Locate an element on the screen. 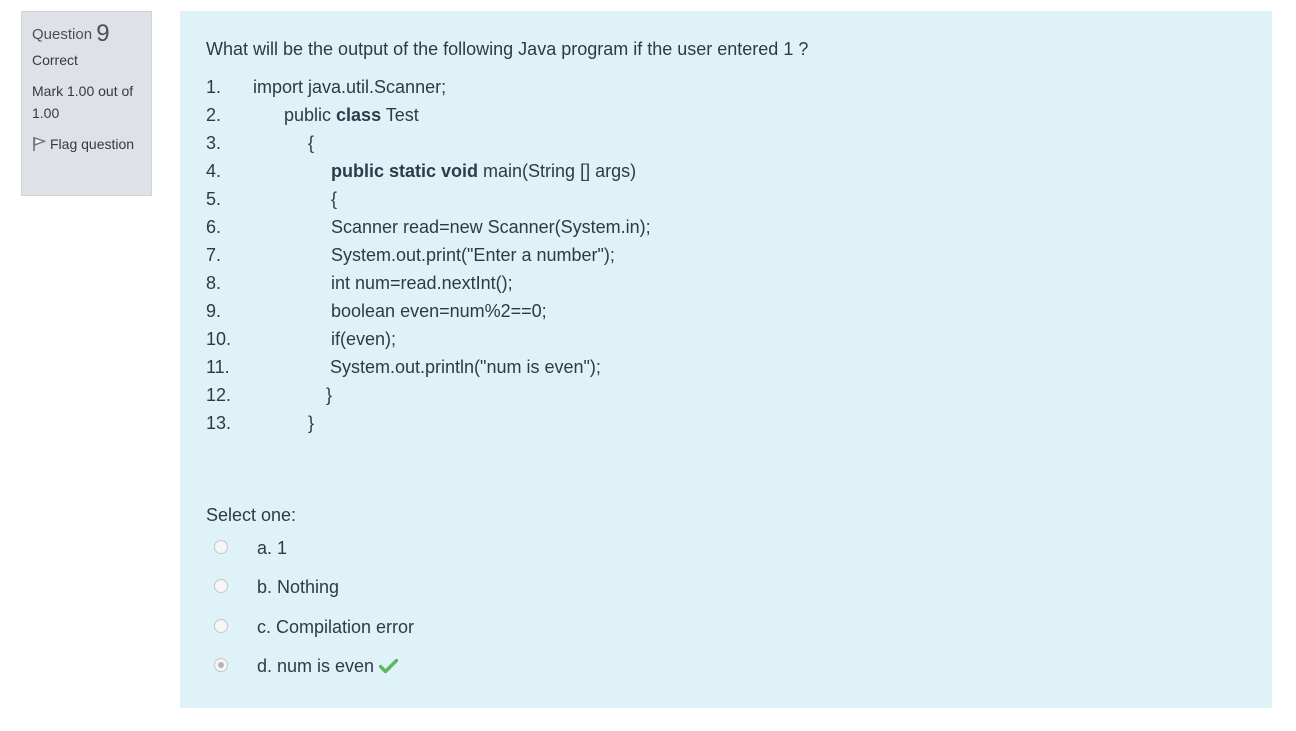 The width and height of the screenshot is (1296, 731). answer-prompt: Select one: is located at coordinates (251, 515).